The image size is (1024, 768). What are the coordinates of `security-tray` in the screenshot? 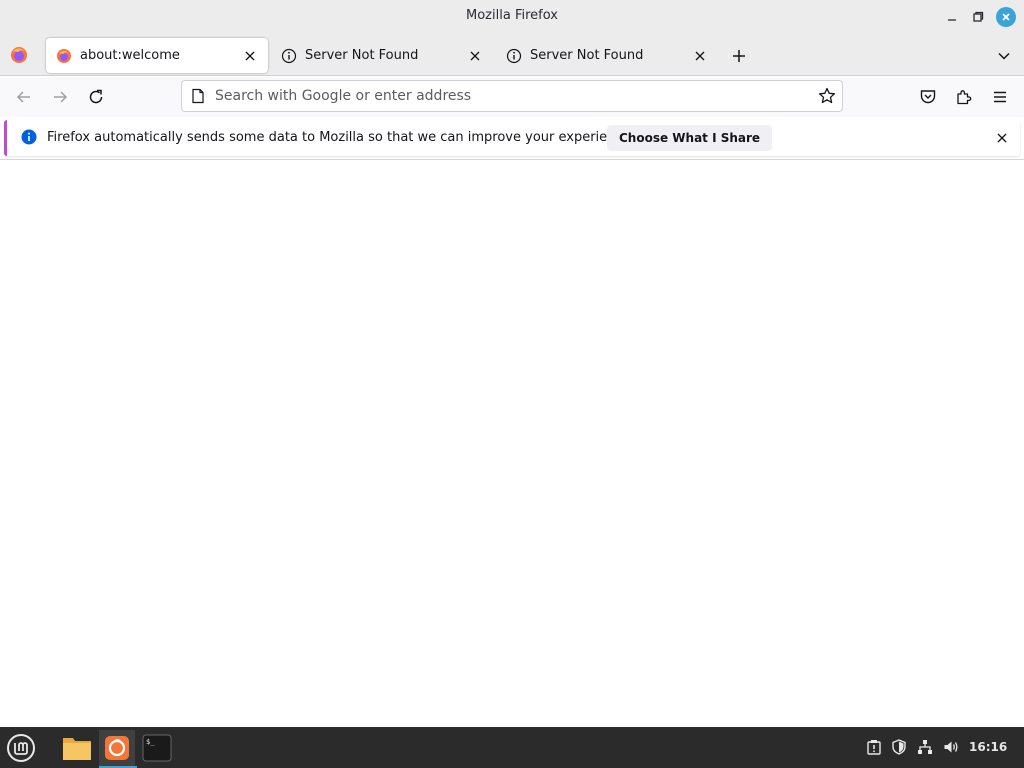 It's located at (899, 747).